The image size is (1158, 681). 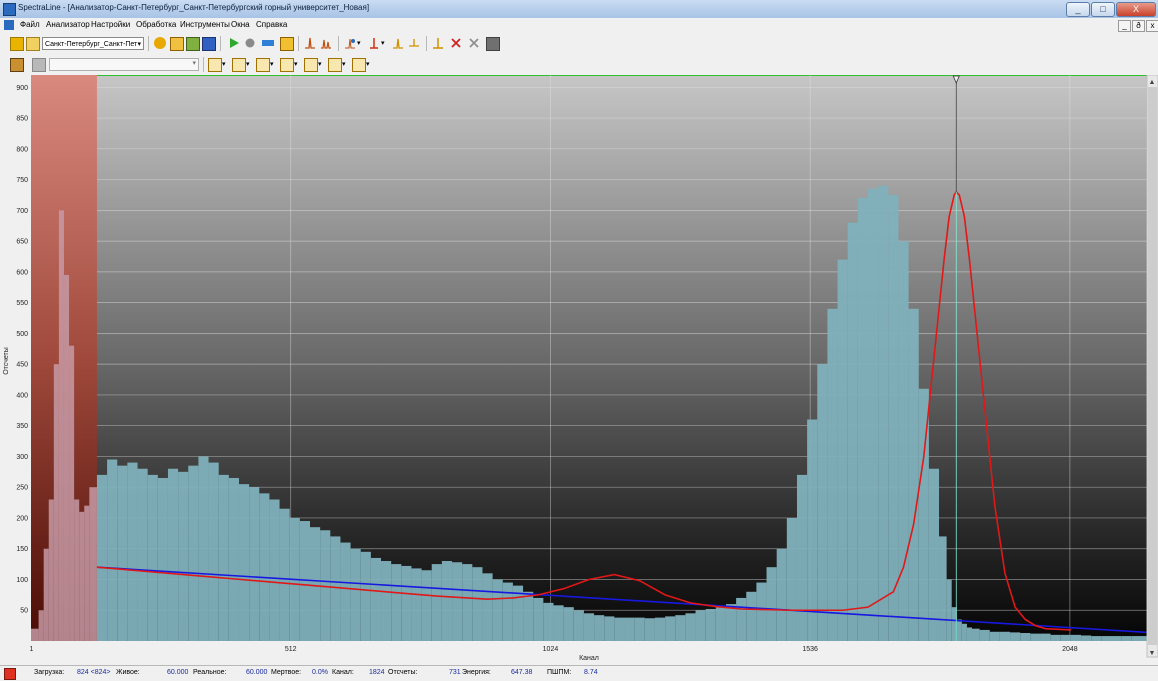 What do you see at coordinates (30, 24) in the screenshot?
I see `menu-file: Файл` at bounding box center [30, 24].